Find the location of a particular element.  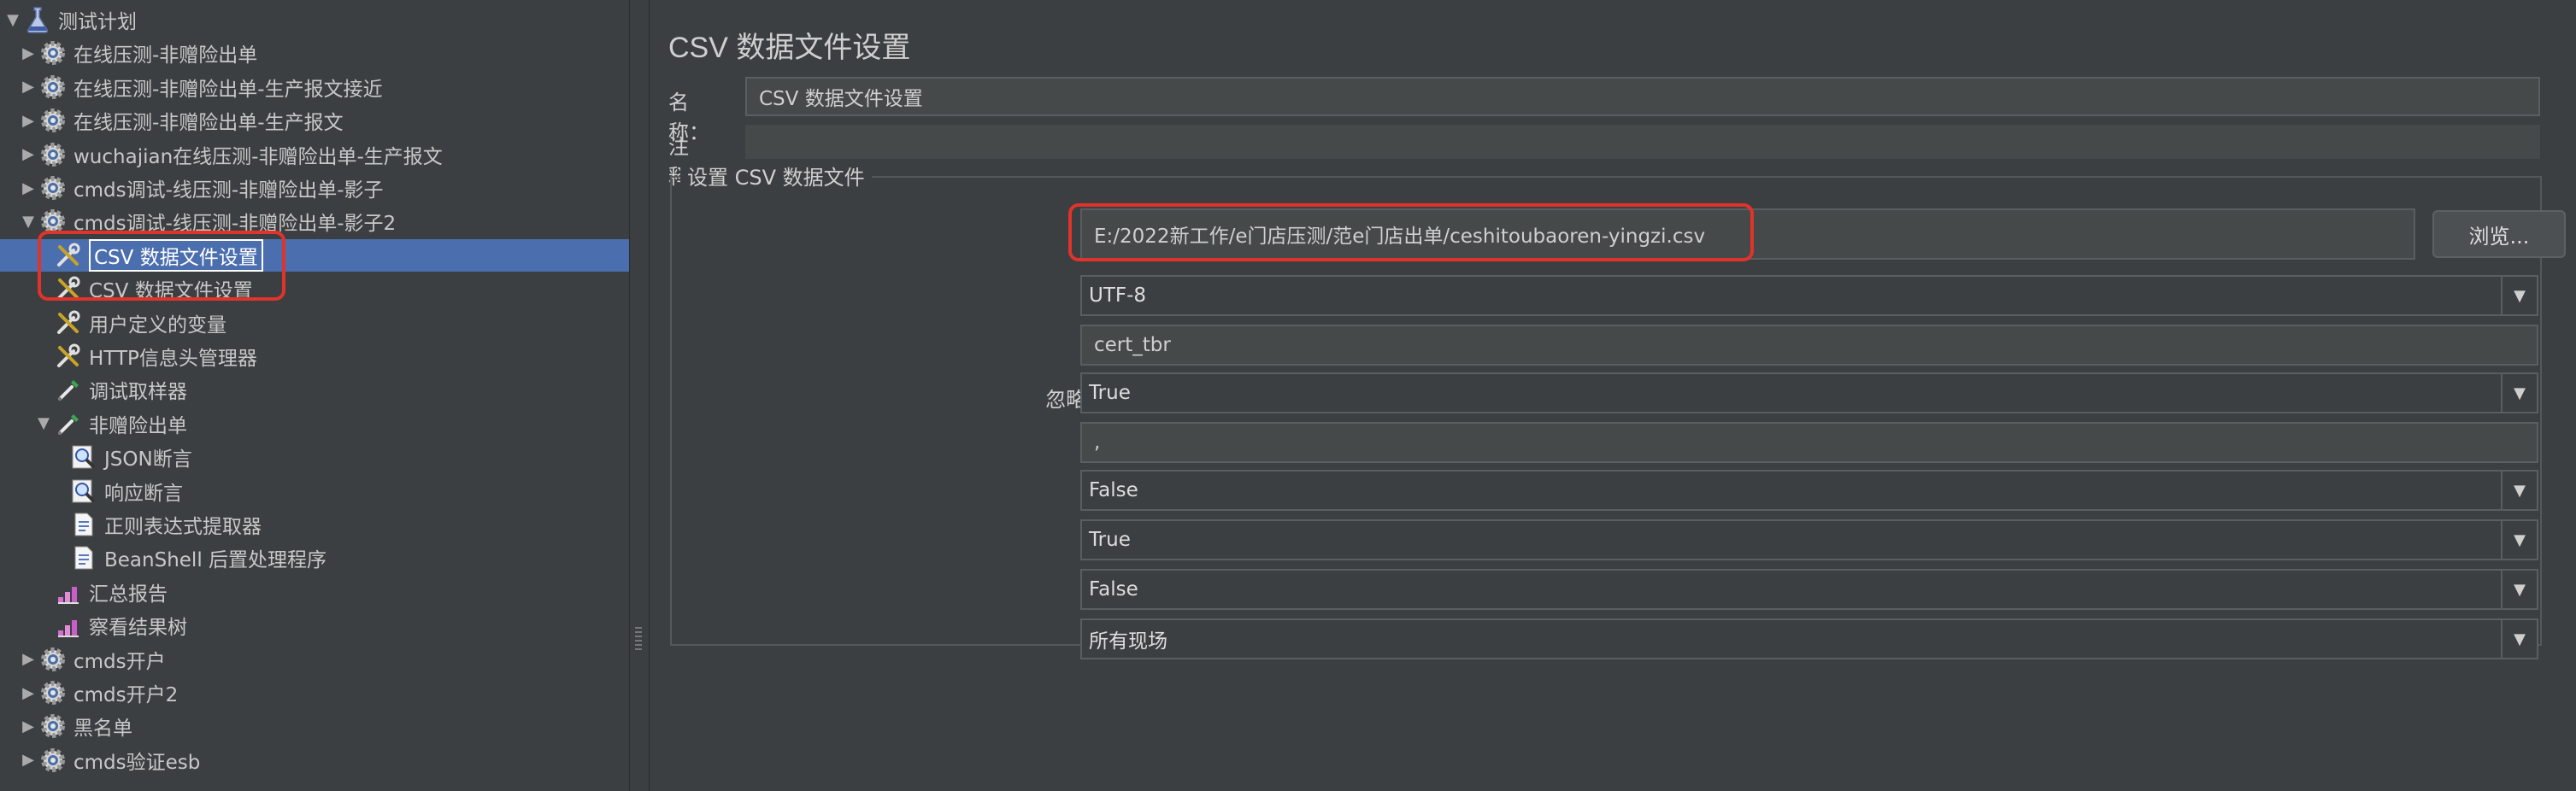

tree-item-label: wuchajian在线压测-非赠险出单-生产报文 is located at coordinates (258, 156).